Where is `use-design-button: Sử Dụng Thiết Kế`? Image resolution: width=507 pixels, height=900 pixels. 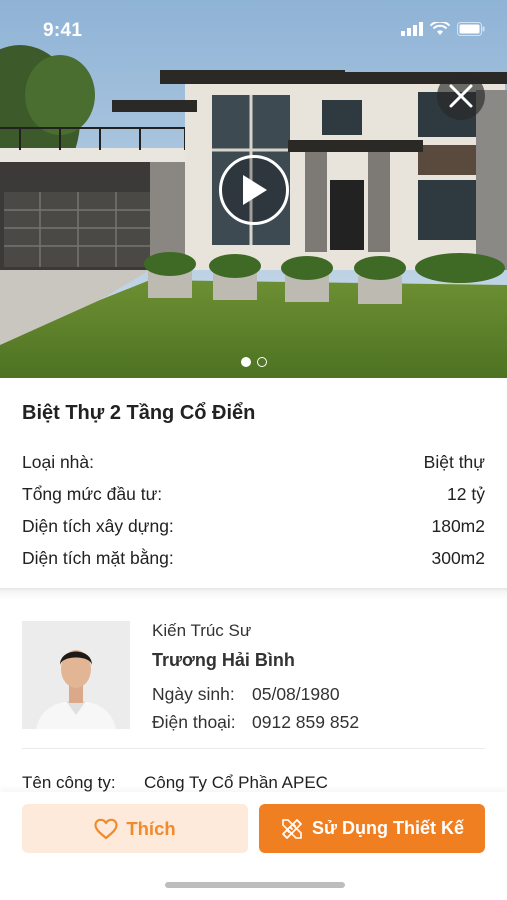 use-design-button: Sử Dụng Thiết Kế is located at coordinates (372, 828).